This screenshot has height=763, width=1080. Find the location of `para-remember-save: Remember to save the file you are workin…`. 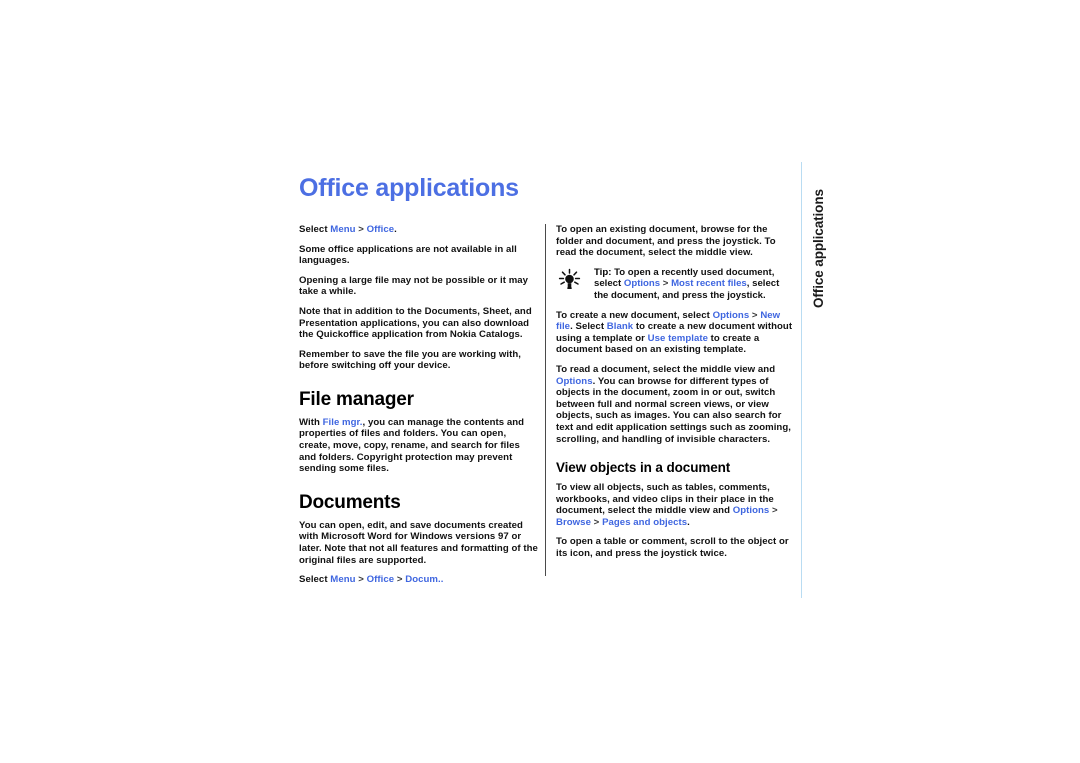

para-remember-save: Remember to save the file you are workin… is located at coordinates (410, 360).